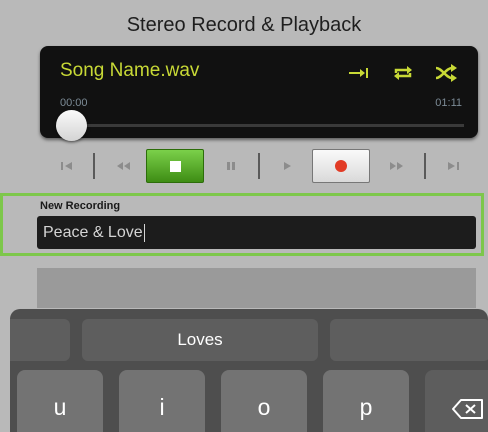 This screenshot has width=488, height=432. Describe the element at coordinates (403, 73) in the screenshot. I see `repeat-icon` at that location.